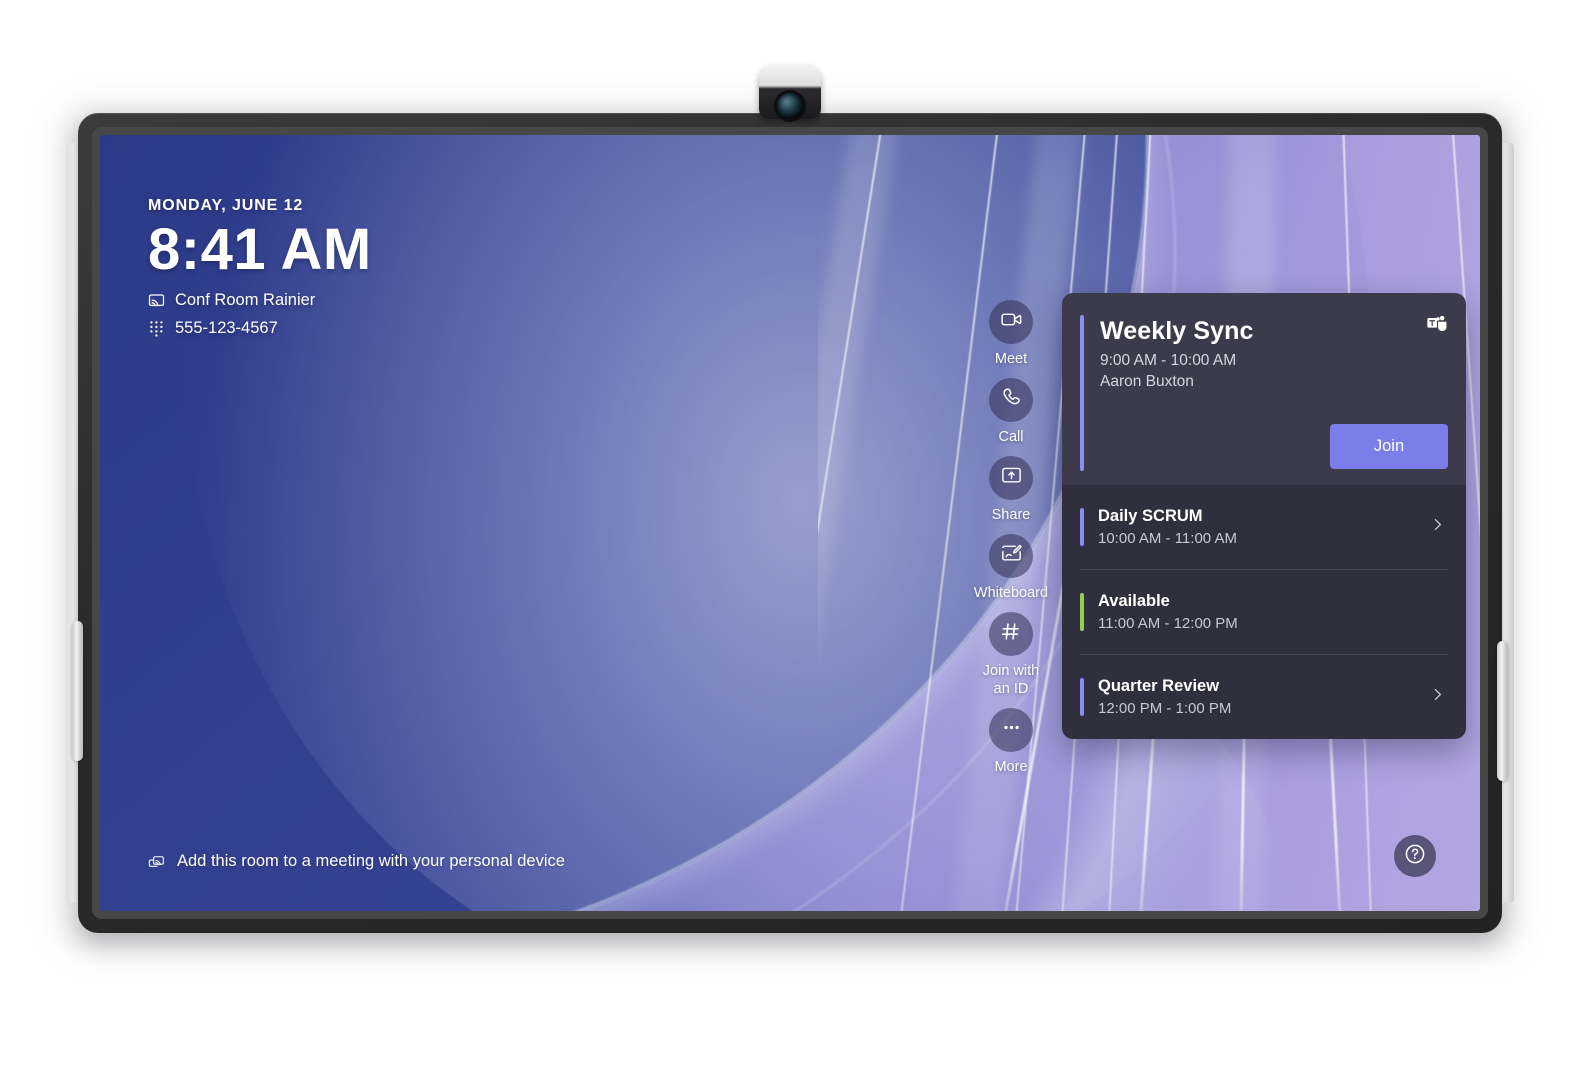  I want to click on item-text: Available 11:00 AM - 12:00 PM, so click(1273, 612).